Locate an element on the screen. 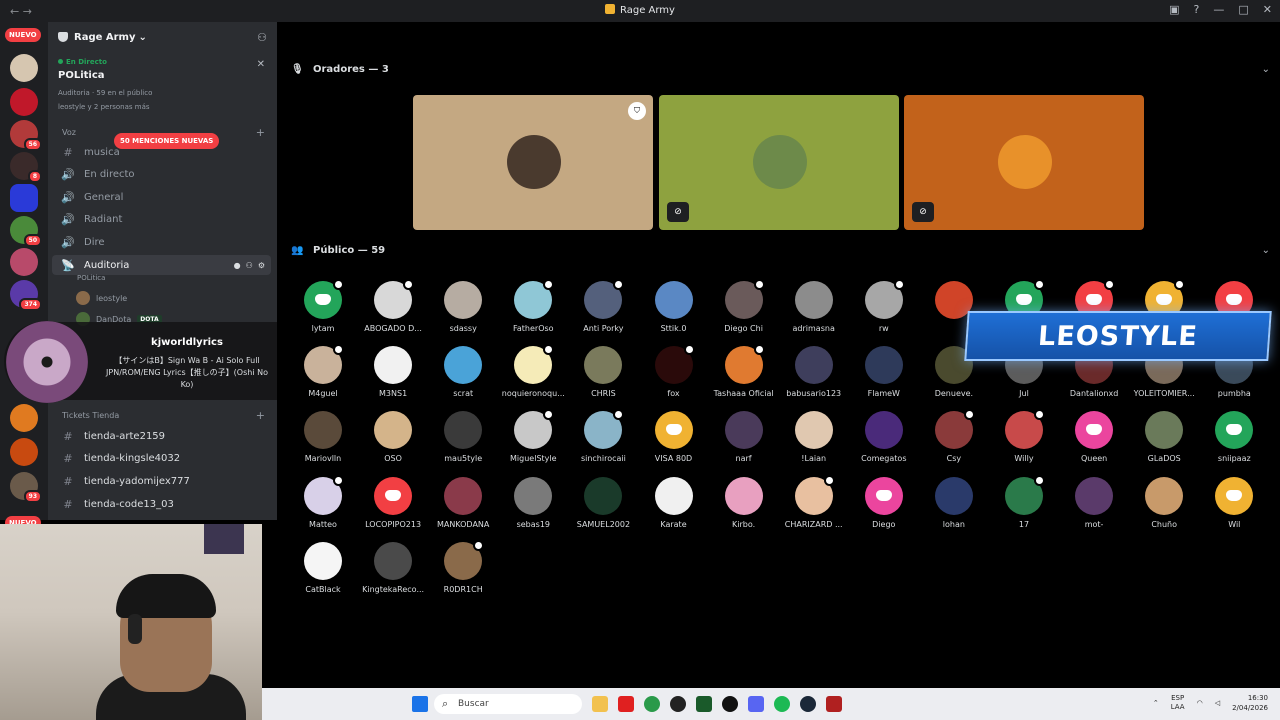 The image size is (1280, 720). audience-member: M4guel is located at coordinates (323, 371).